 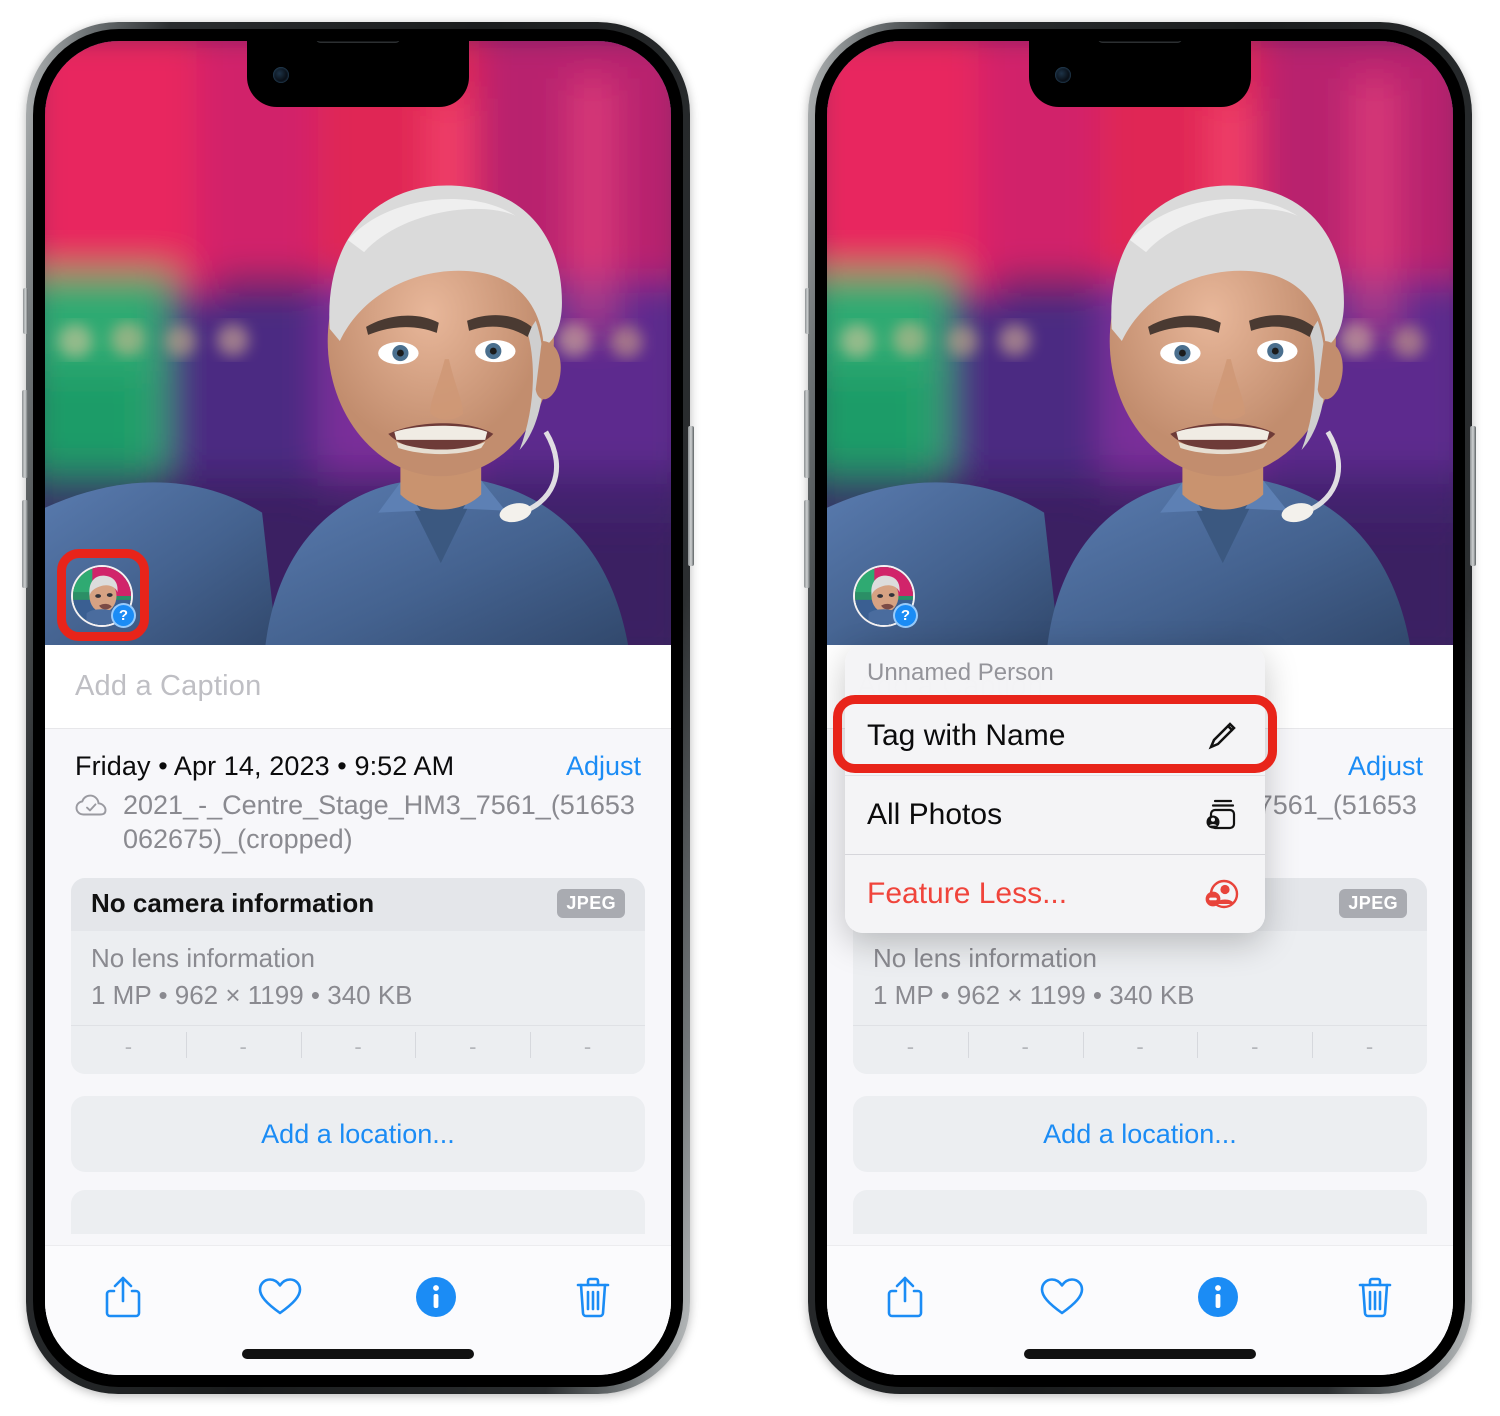 What do you see at coordinates (960, 672) in the screenshot?
I see `context-menu-header: Unnamed Person` at bounding box center [960, 672].